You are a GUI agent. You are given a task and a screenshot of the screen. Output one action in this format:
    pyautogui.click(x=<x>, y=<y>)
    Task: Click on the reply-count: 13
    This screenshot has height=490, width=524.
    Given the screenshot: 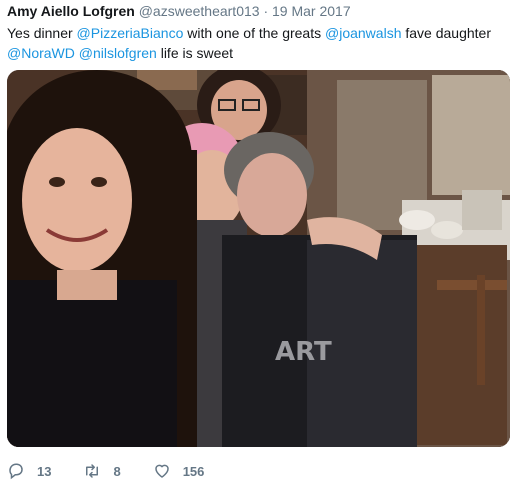 What is the action you would take?
    pyautogui.click(x=44, y=471)
    